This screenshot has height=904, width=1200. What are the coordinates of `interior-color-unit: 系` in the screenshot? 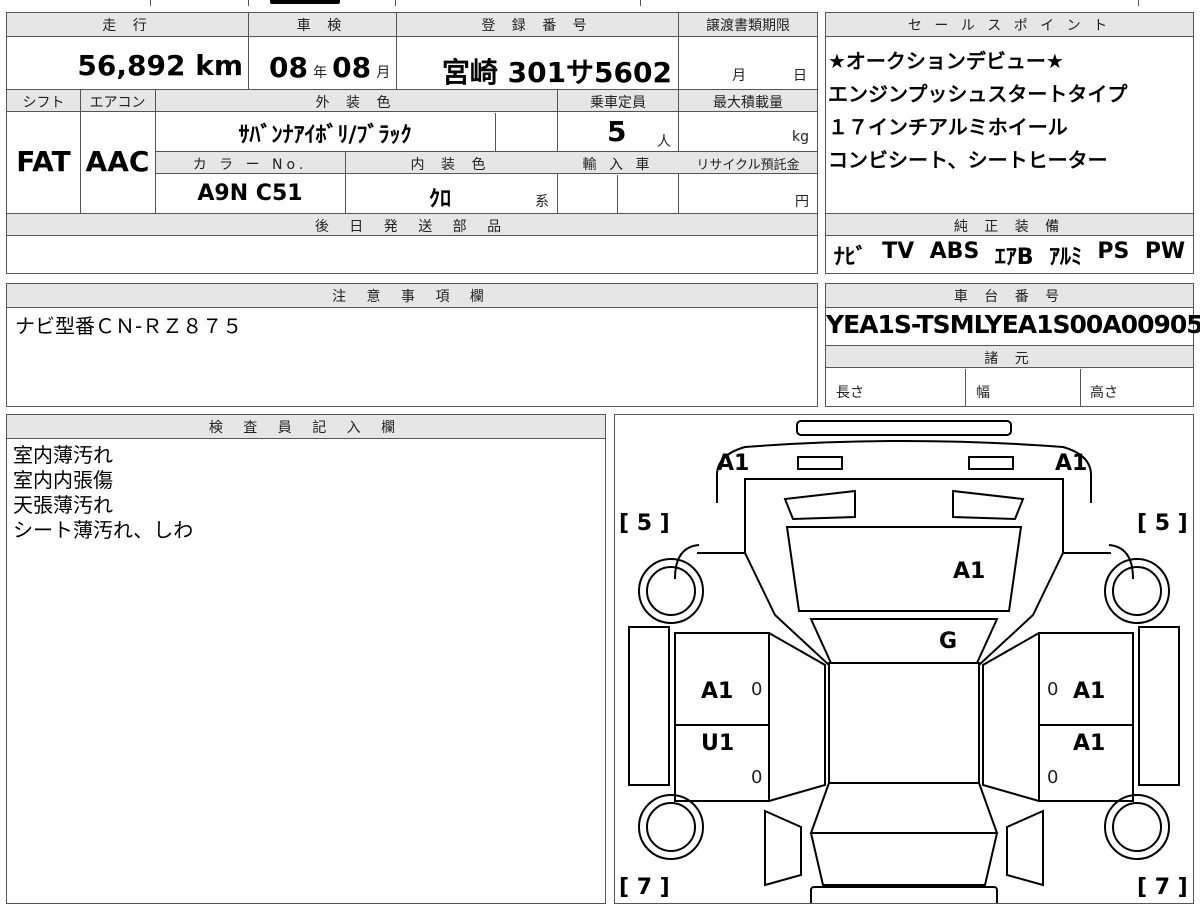 It's located at (542, 202).